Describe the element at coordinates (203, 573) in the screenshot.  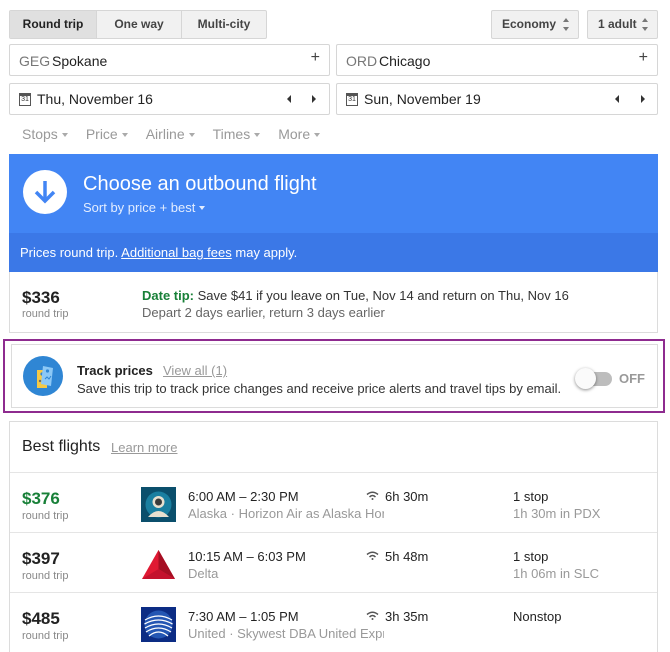
I see `flight-airline: Delta` at that location.